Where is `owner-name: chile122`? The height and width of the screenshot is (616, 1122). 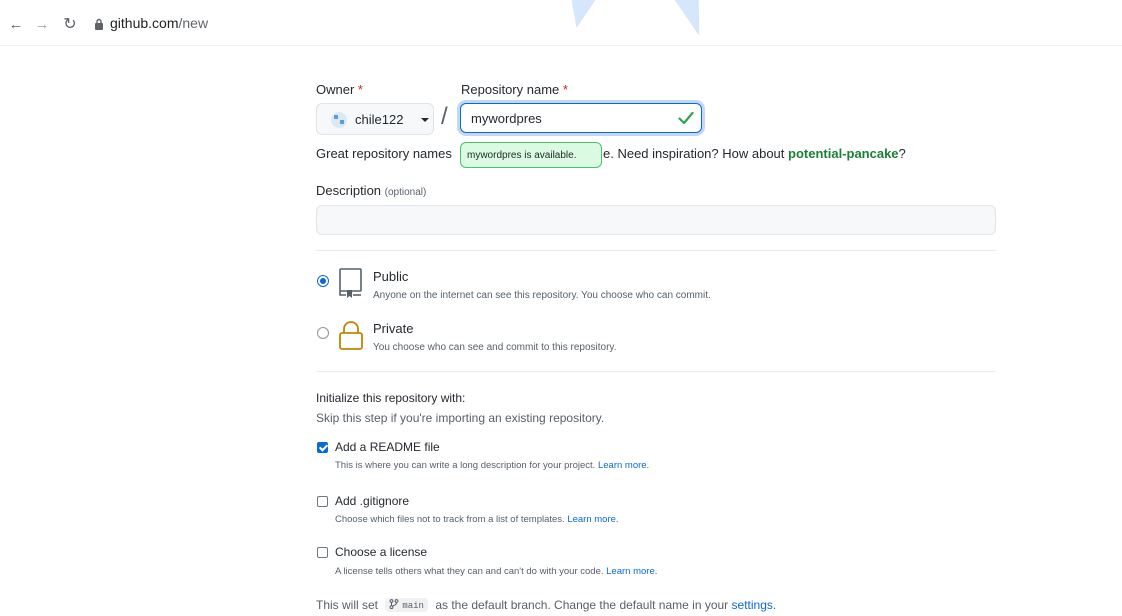 owner-name: chile122 is located at coordinates (379, 119).